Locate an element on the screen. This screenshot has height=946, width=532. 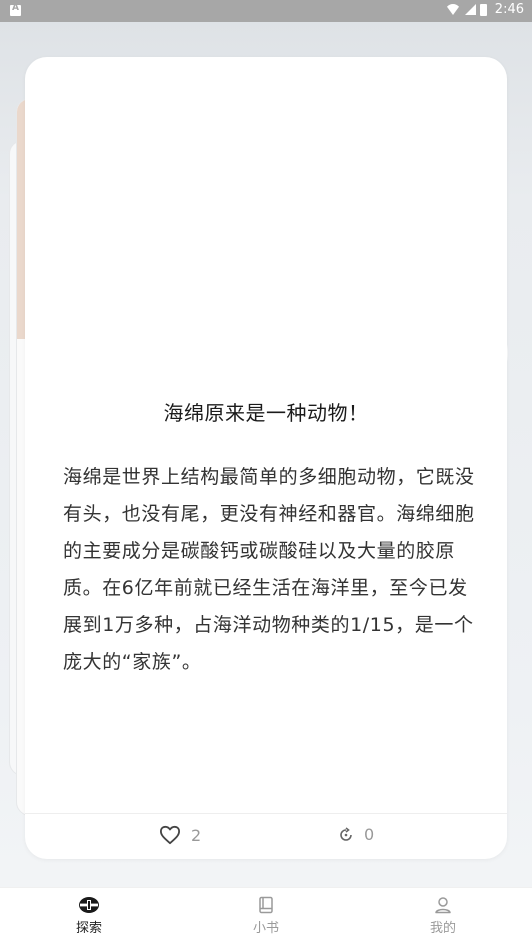
status-time: 2:46 is located at coordinates (509, 9).